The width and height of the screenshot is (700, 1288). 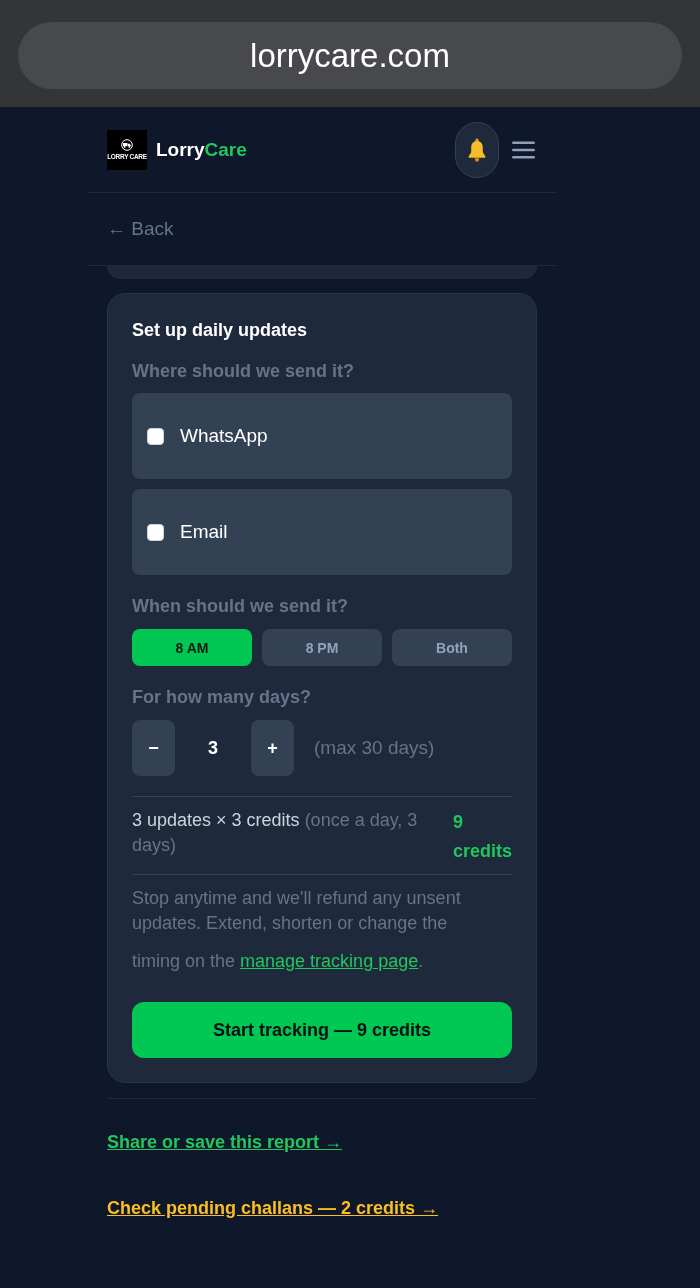 What do you see at coordinates (127, 144) in the screenshot?
I see `truck-icon` at bounding box center [127, 144].